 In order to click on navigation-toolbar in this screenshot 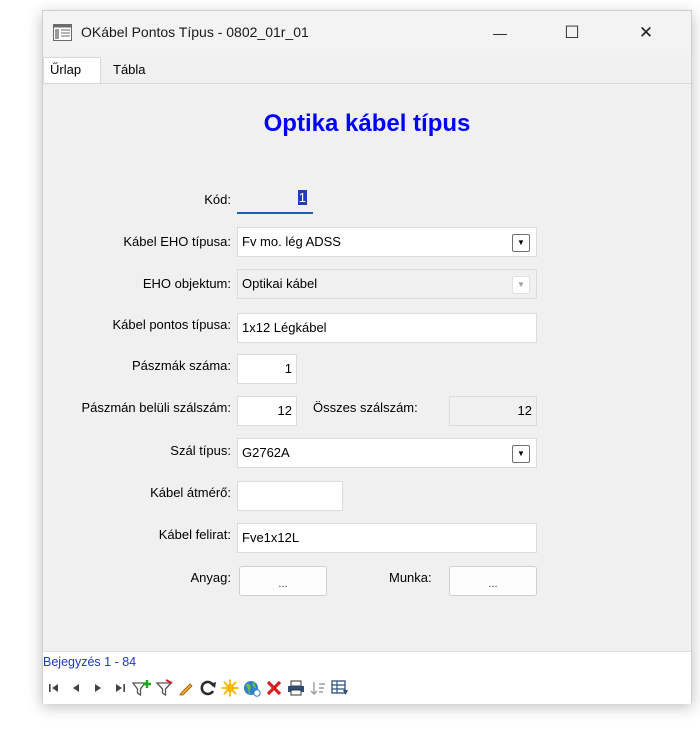, I will do `click(197, 688)`.